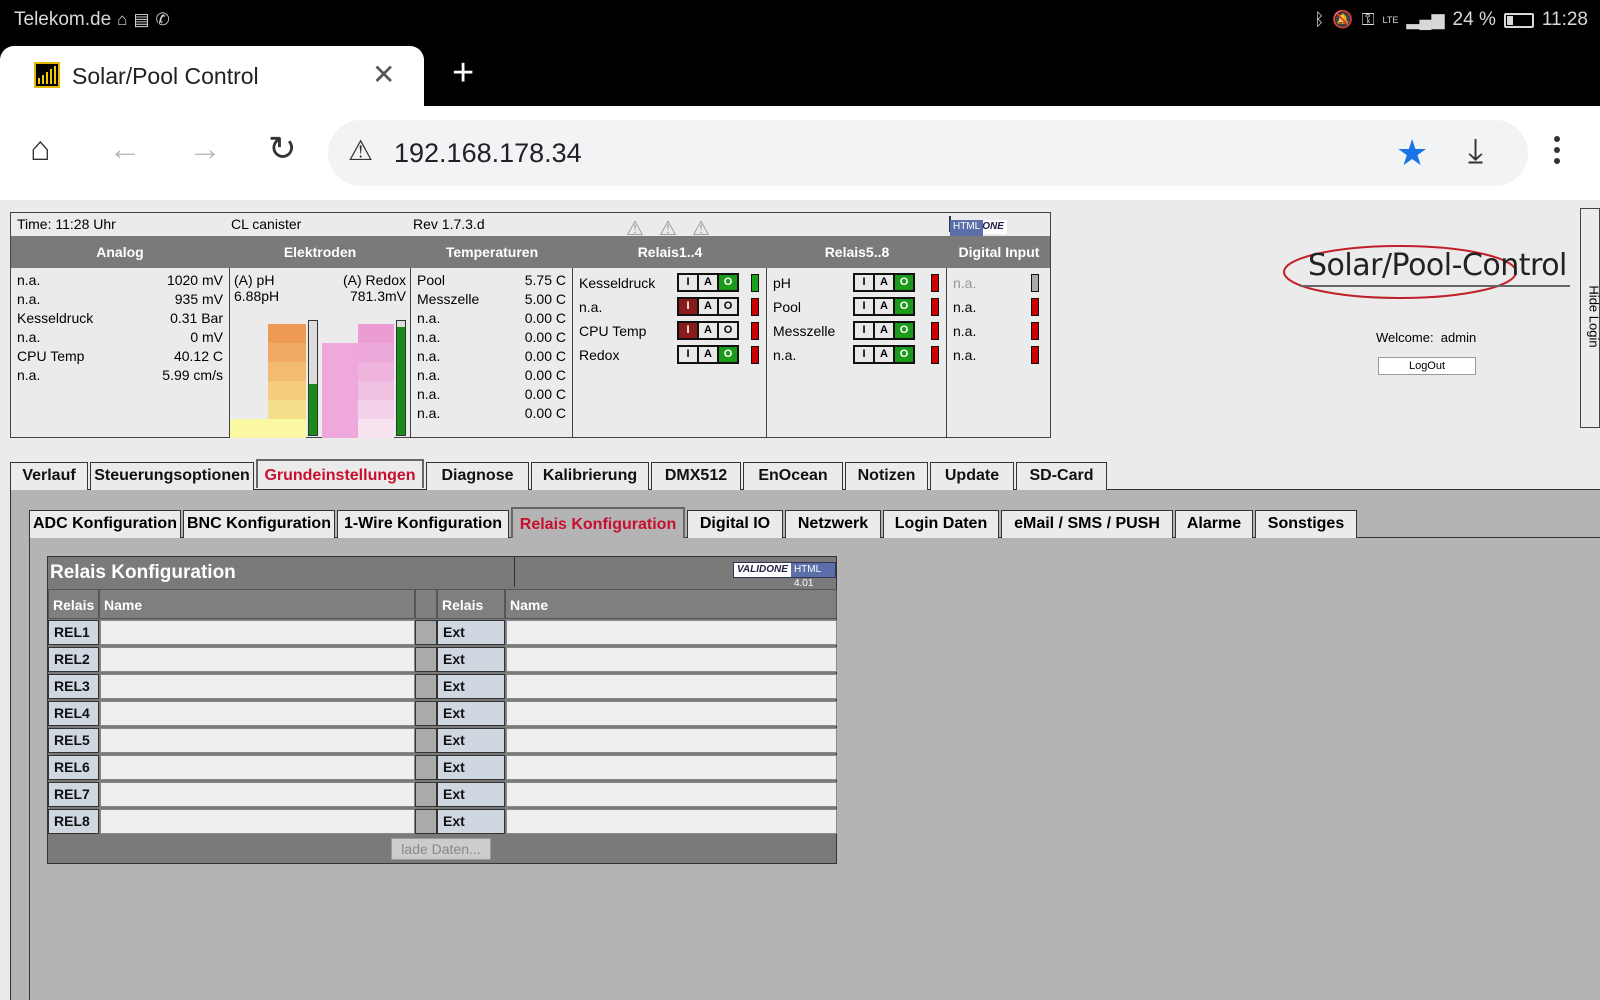 The width and height of the screenshot is (1600, 1000). I want to click on hide-login-tab: Hide Login, so click(1590, 318).